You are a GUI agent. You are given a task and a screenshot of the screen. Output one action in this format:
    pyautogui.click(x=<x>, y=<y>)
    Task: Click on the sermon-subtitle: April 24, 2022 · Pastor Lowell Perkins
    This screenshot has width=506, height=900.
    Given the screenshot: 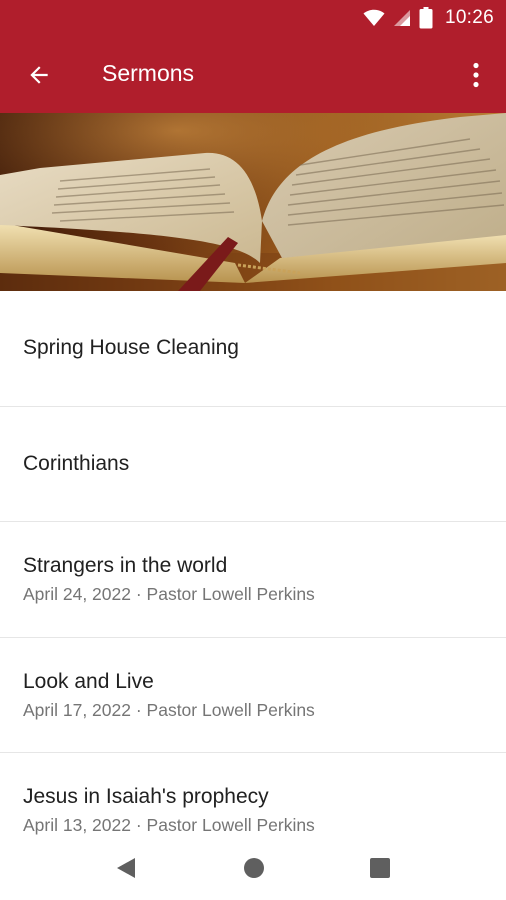 What is the action you would take?
    pyautogui.click(x=169, y=594)
    